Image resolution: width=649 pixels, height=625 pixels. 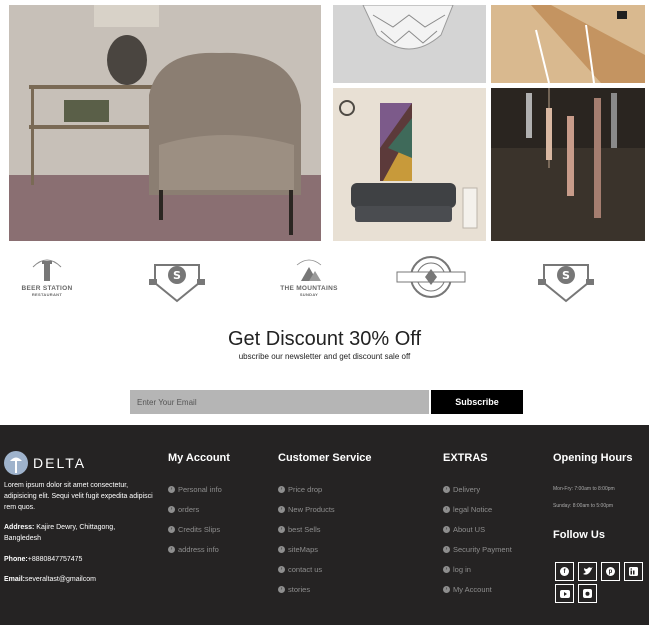 What do you see at coordinates (195, 515) in the screenshot?
I see `my-account-link-orders: › orders` at bounding box center [195, 515].